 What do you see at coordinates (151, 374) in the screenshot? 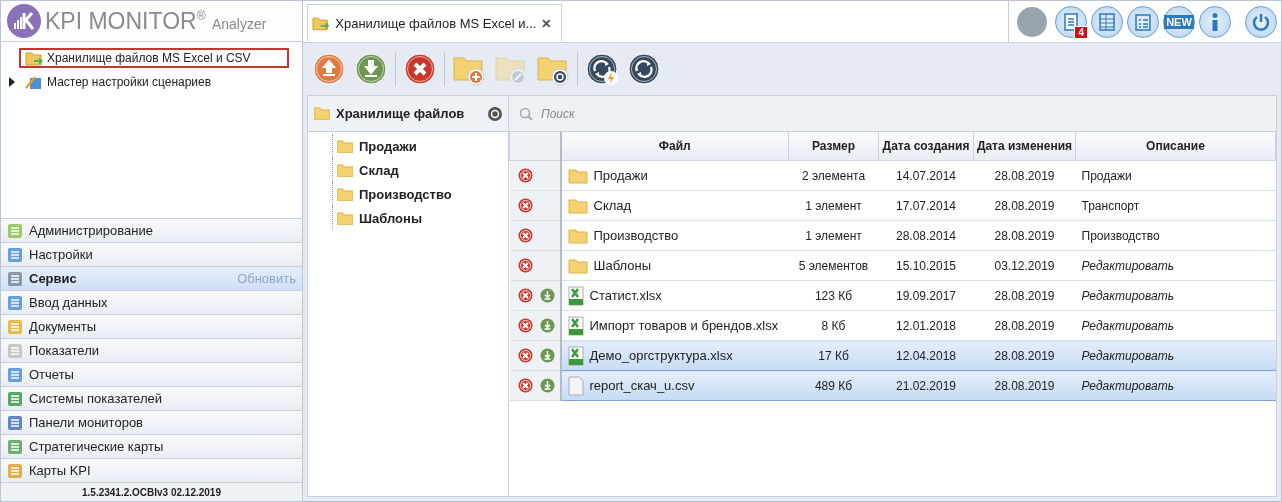
I see `section-item: Отчеты` at bounding box center [151, 374].